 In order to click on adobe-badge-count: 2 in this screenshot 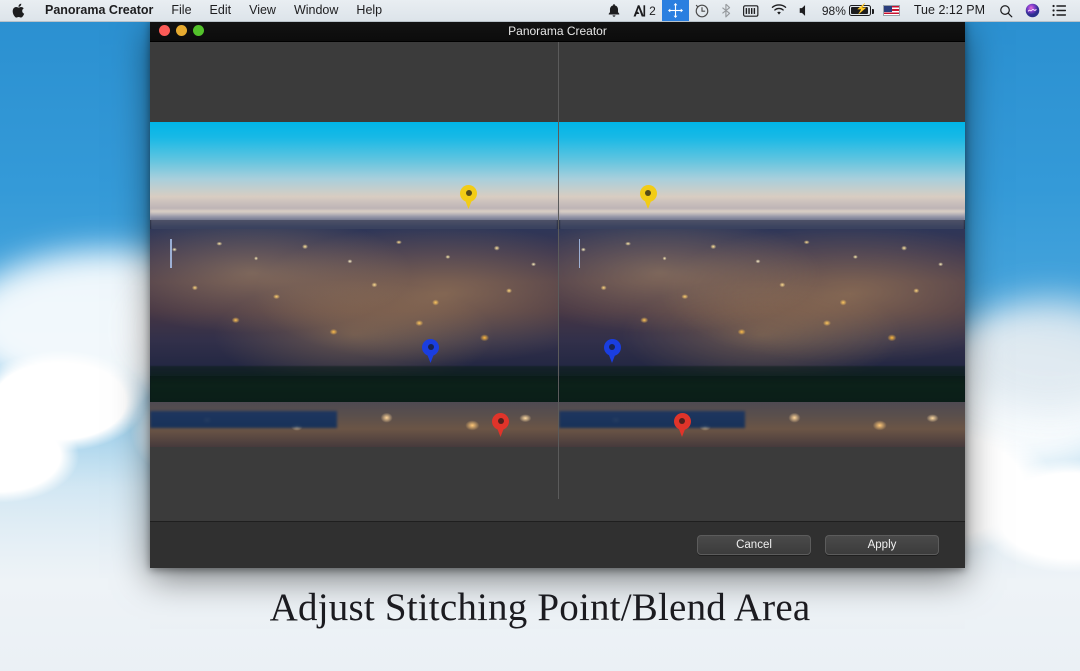, I will do `click(652, 10)`.